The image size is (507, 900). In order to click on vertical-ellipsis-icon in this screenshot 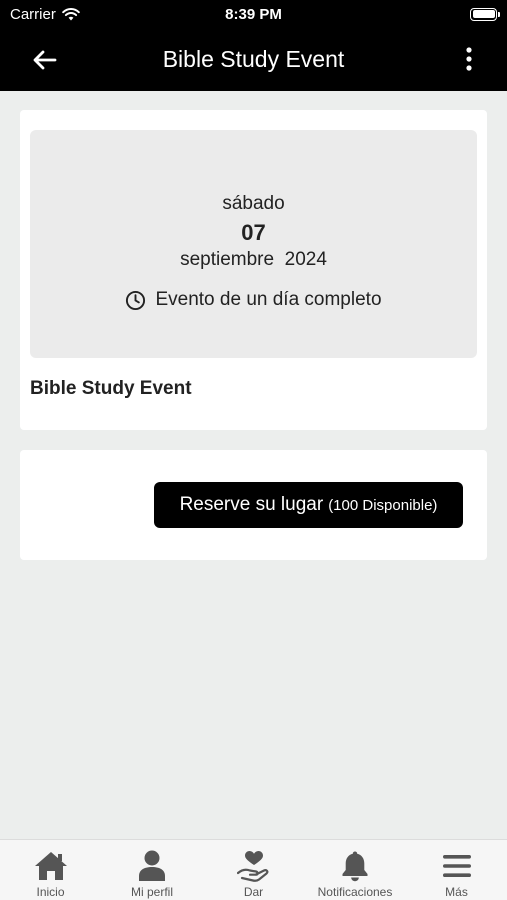, I will do `click(469, 59)`.